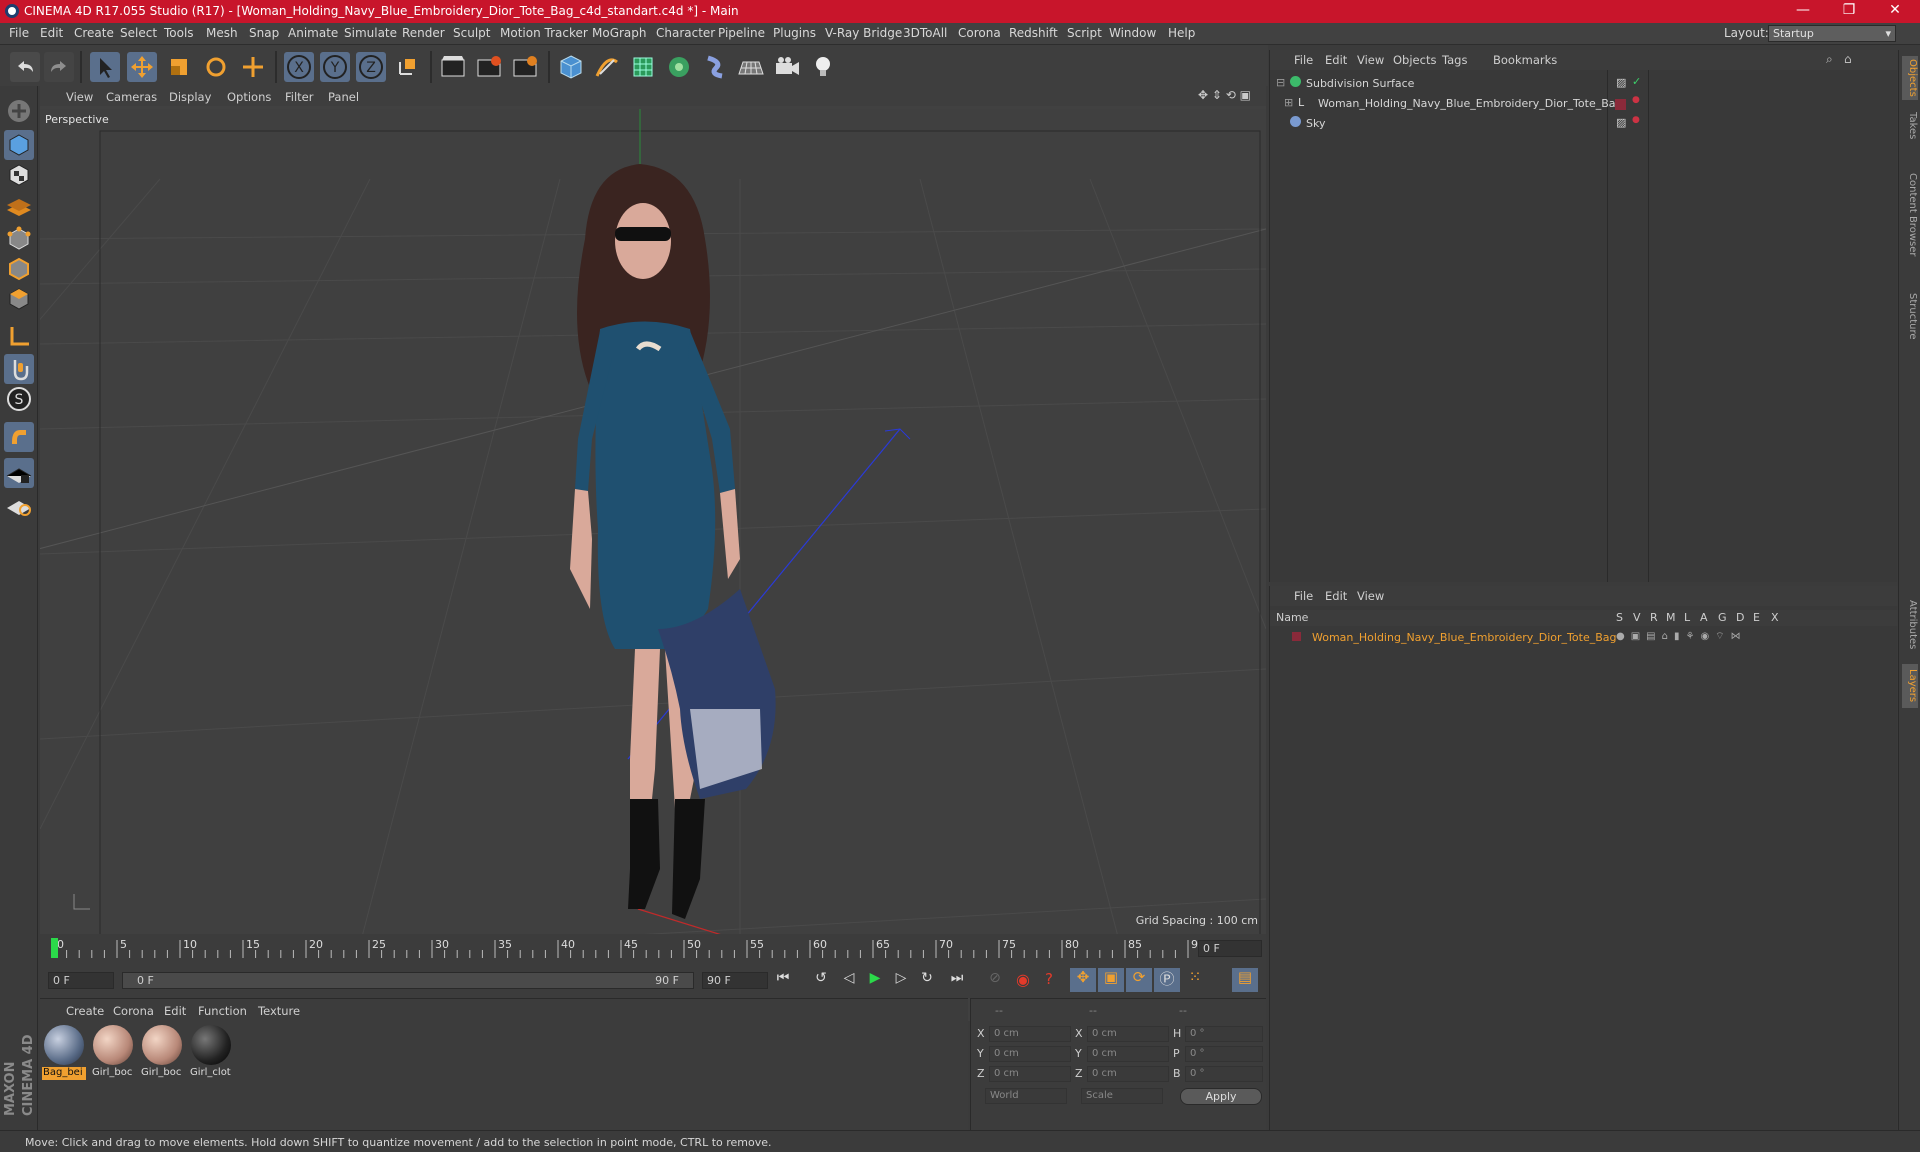 This screenshot has height=1152, width=1920. What do you see at coordinates (64, 1053) in the screenshot?
I see `material-swatch: Bag_bei` at bounding box center [64, 1053].